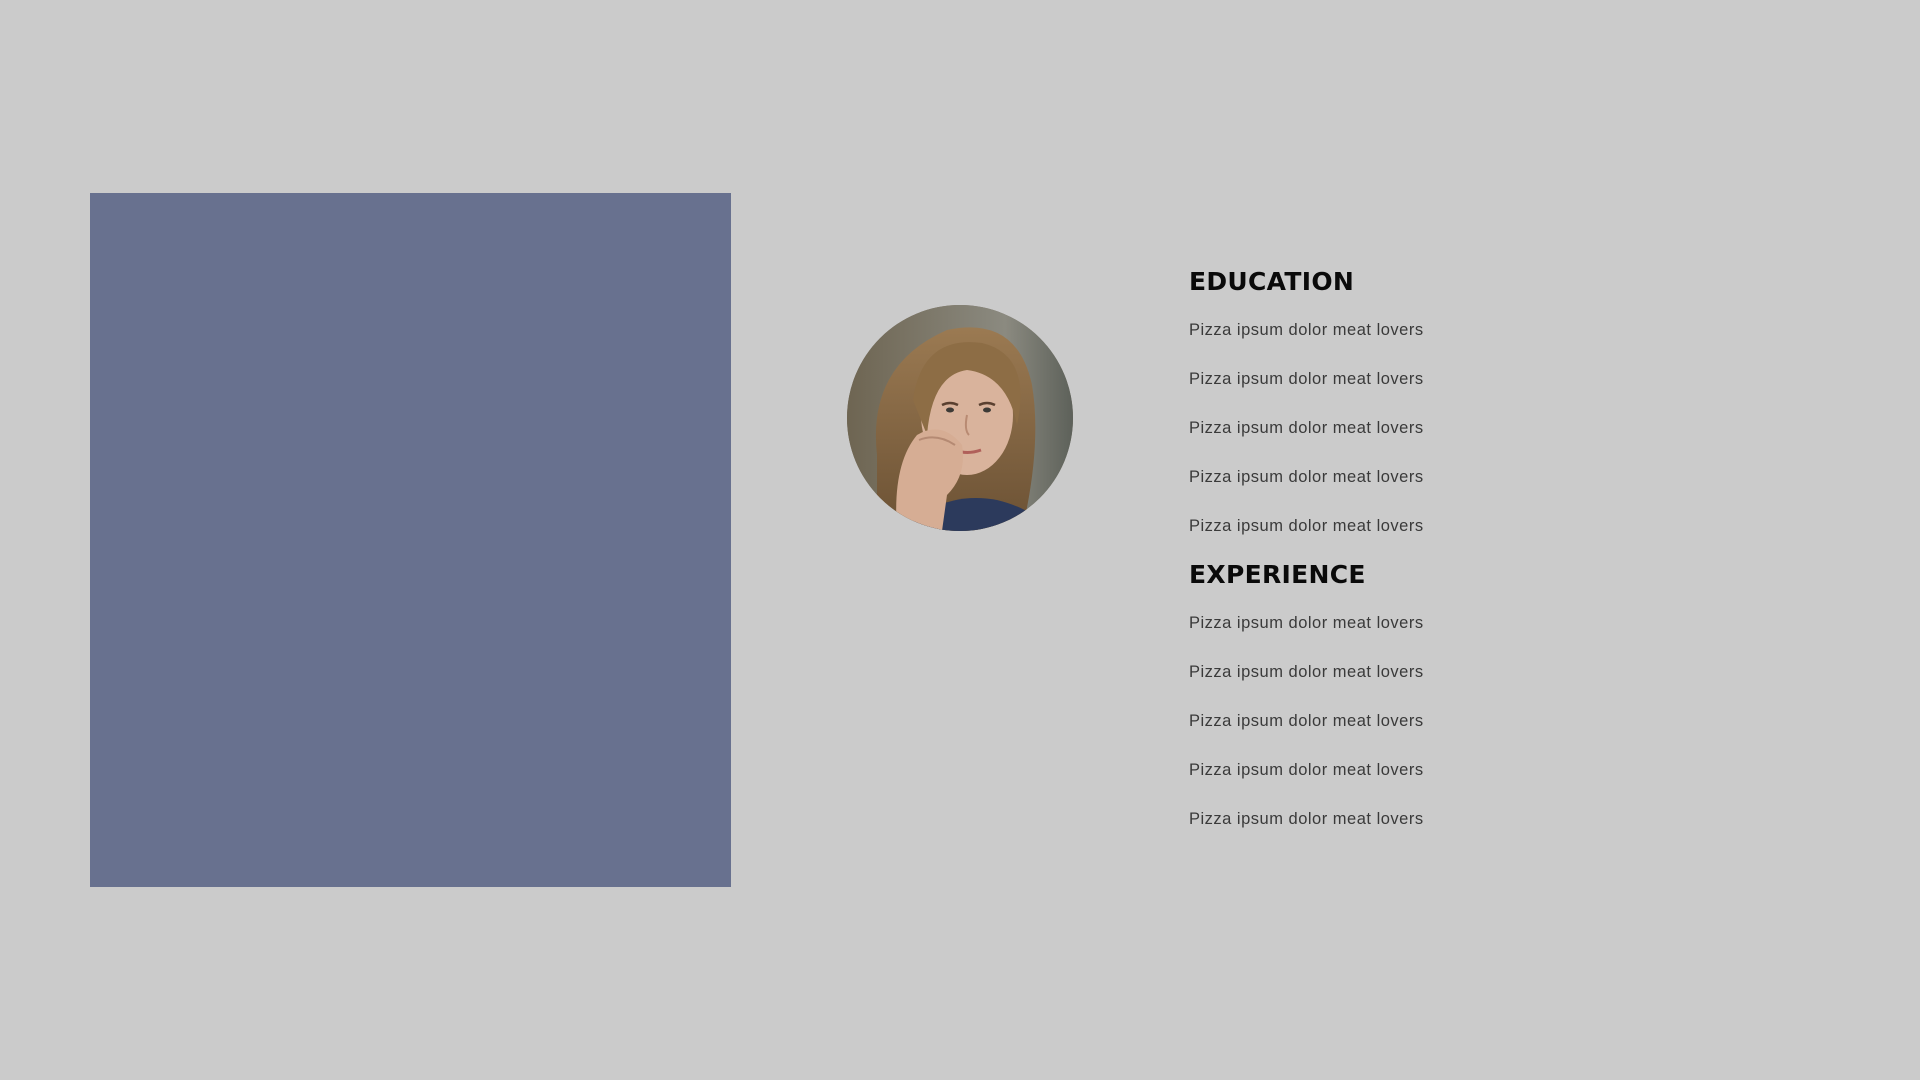 The image size is (1920, 1080). I want to click on experience-heading: EXPERIENCE, so click(1277, 574).